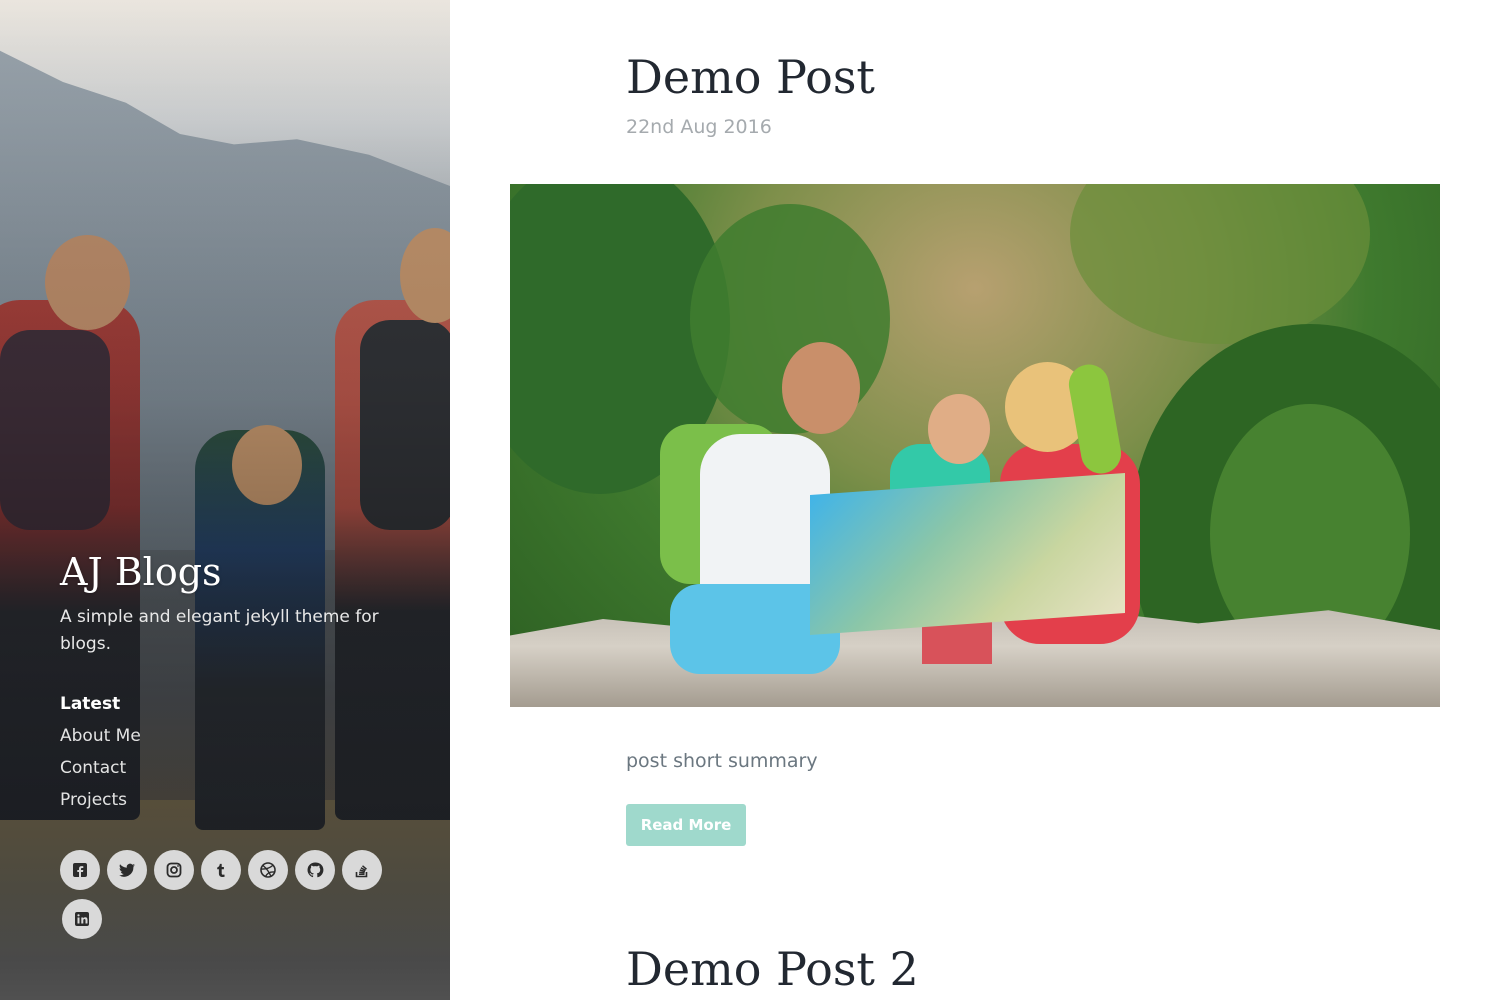  I want to click on instagram-icon, so click(174, 870).